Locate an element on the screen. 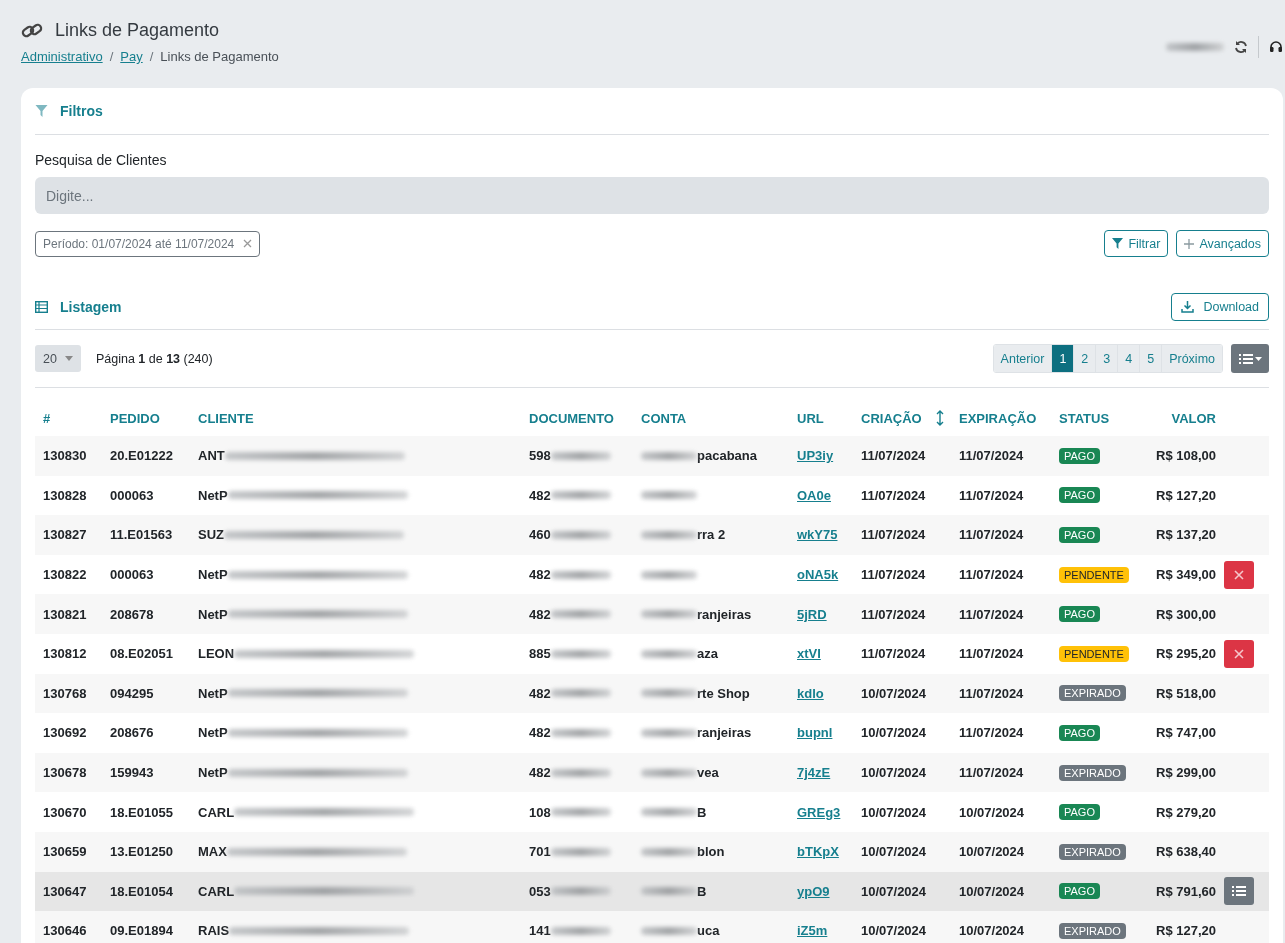 This screenshot has height=943, width=1285. section-title: Listagem is located at coordinates (91, 307).